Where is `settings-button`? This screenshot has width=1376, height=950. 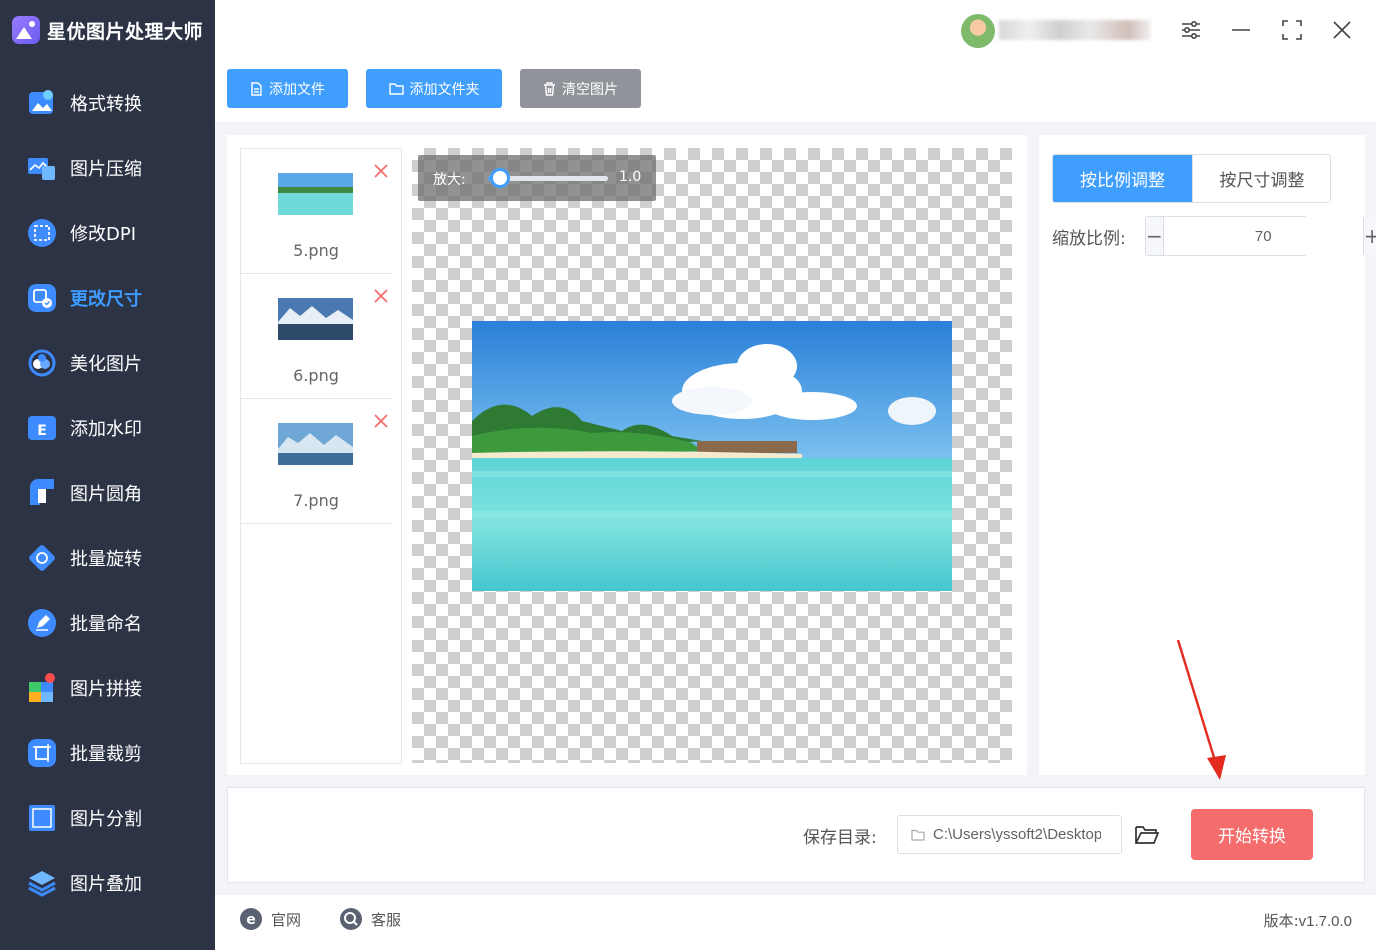
settings-button is located at coordinates (1191, 30).